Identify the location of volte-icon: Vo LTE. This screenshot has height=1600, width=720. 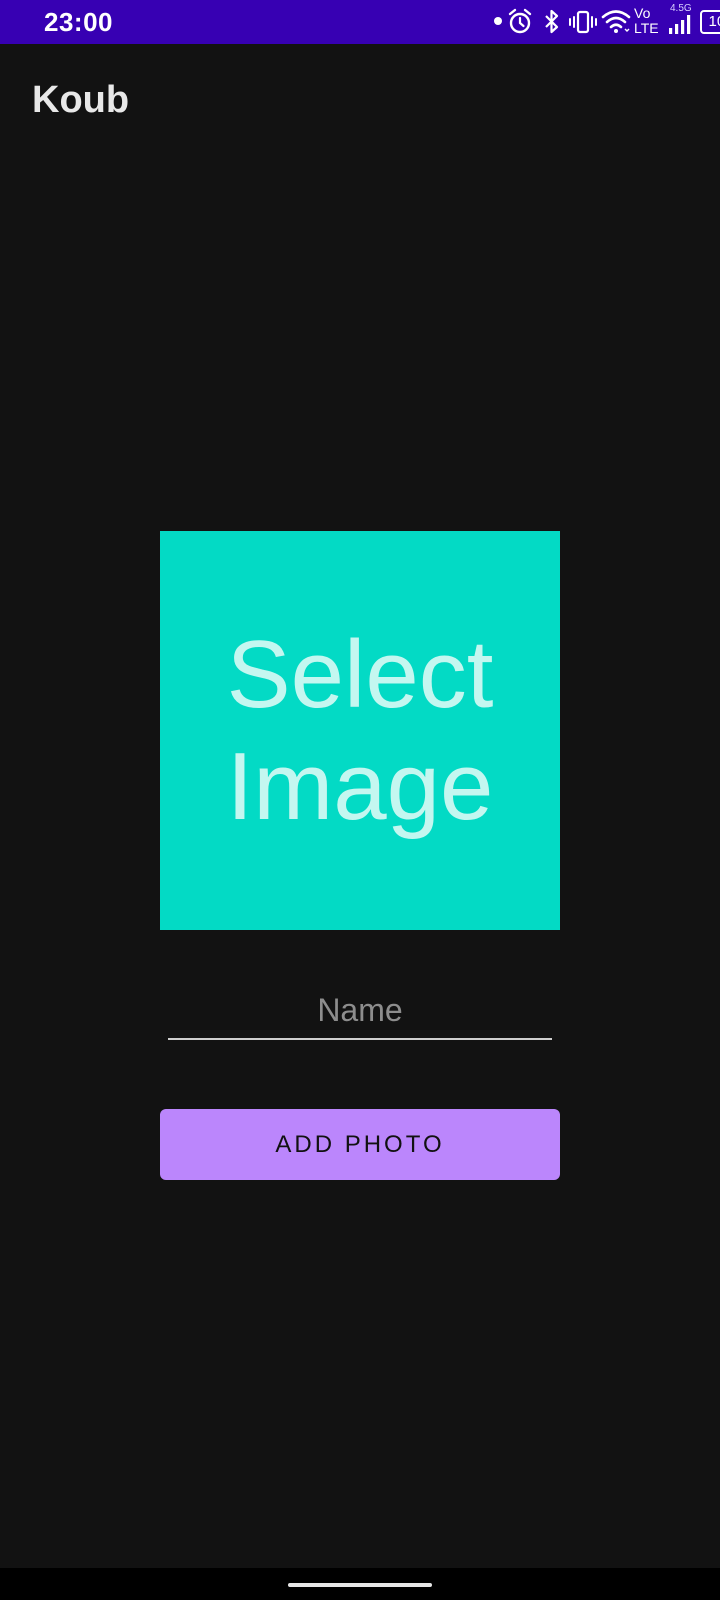
(649, 23).